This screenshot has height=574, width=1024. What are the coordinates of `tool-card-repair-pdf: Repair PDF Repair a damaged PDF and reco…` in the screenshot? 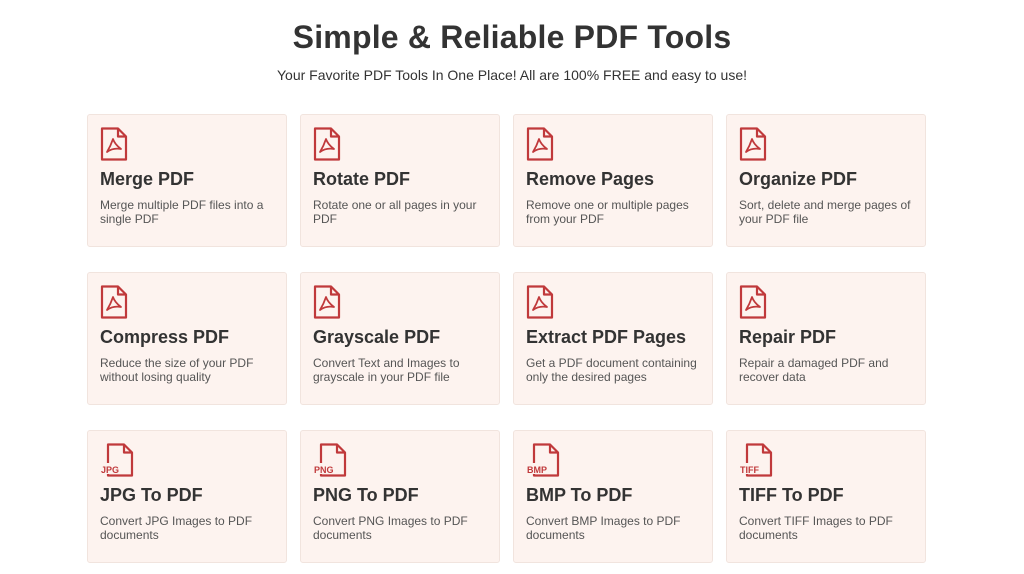 It's located at (826, 338).